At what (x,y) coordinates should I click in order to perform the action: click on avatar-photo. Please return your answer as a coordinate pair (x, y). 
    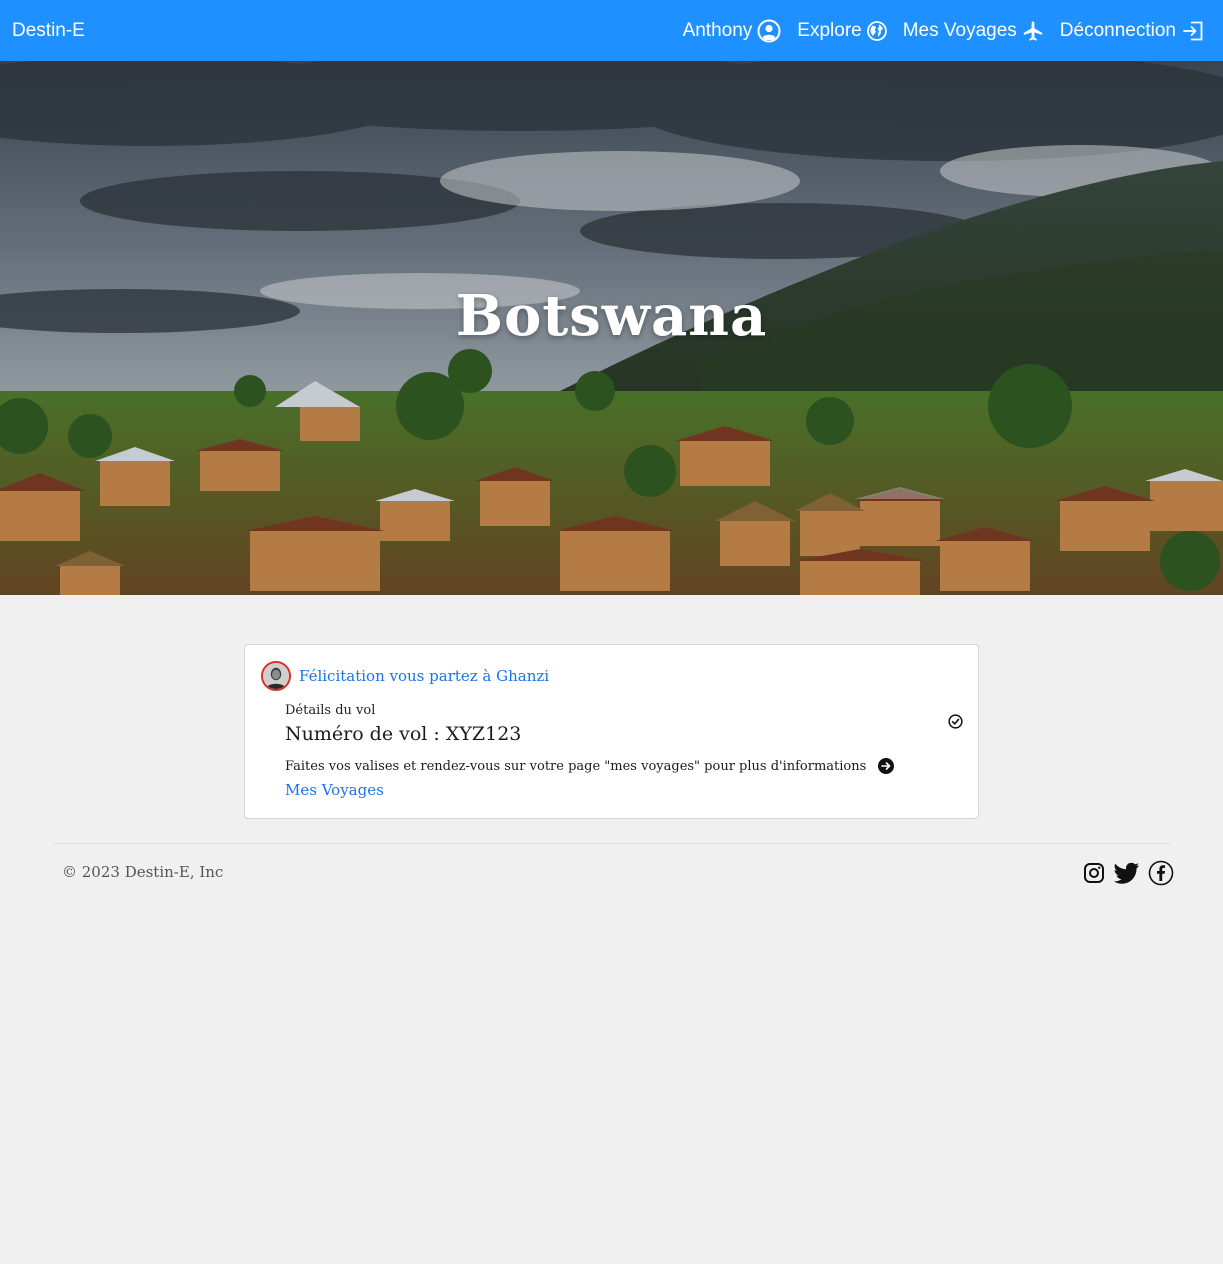
    Looking at the image, I should click on (276, 676).